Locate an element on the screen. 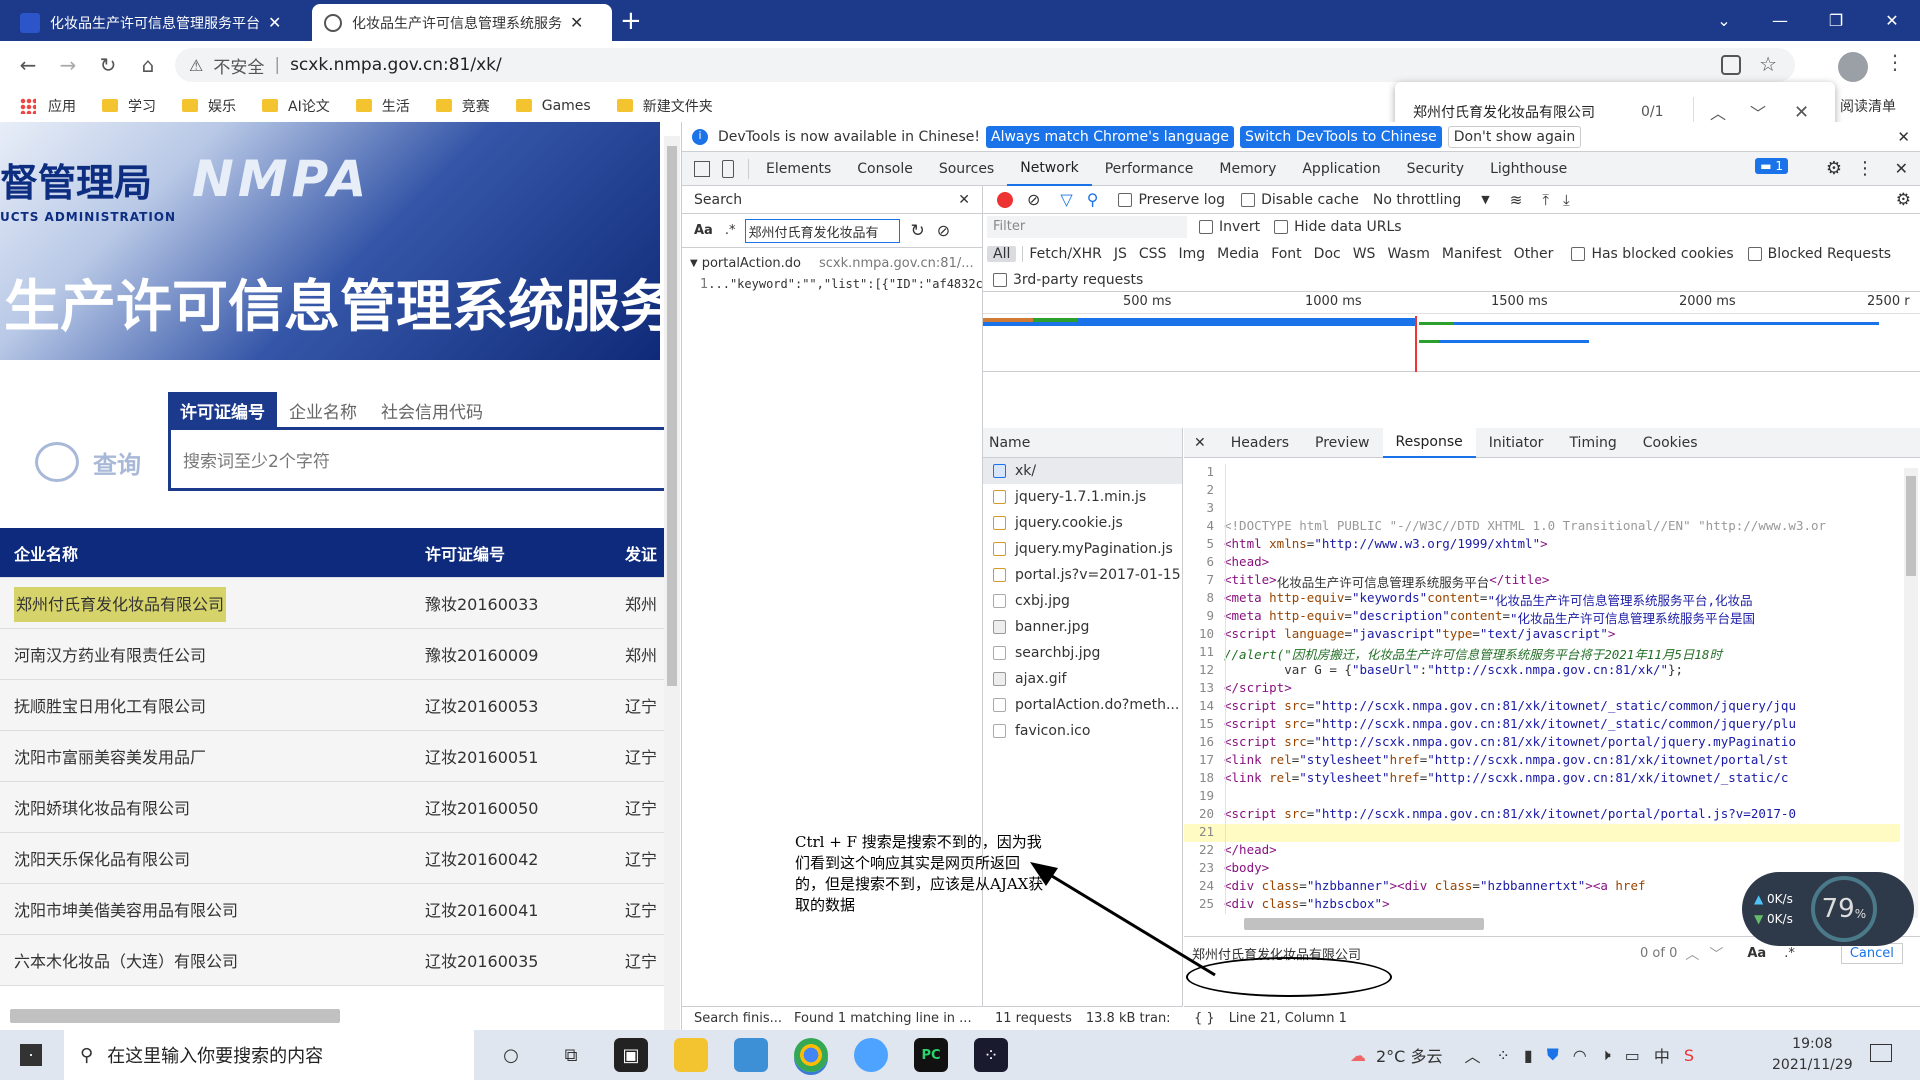  ime-icon: 中 is located at coordinates (1662, 1055).